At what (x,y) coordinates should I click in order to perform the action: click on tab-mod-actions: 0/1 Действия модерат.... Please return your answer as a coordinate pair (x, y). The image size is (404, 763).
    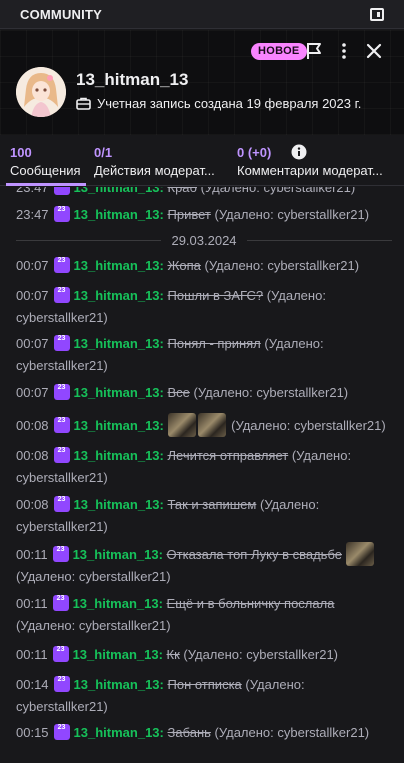
    Looking at the image, I should click on (161, 161).